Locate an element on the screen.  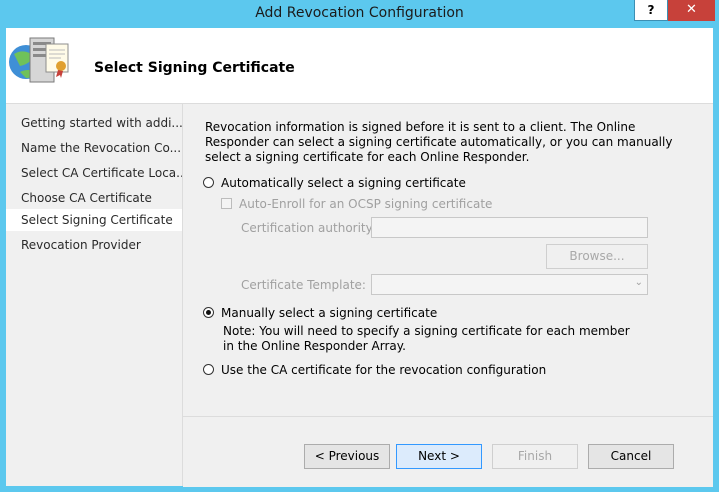
option-manual-label: Manually select a signing certificate is located at coordinates (329, 313).